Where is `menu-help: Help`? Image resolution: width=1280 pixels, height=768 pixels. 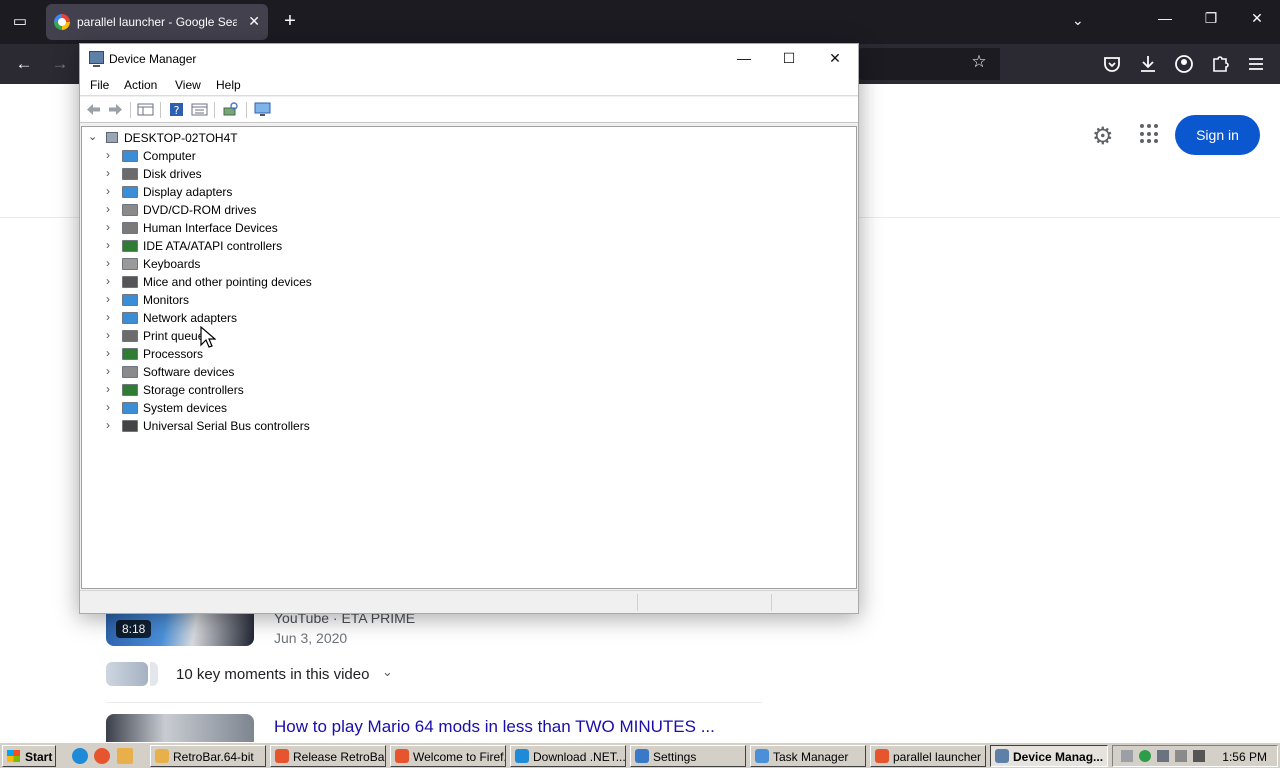
menu-help: Help is located at coordinates (228, 85).